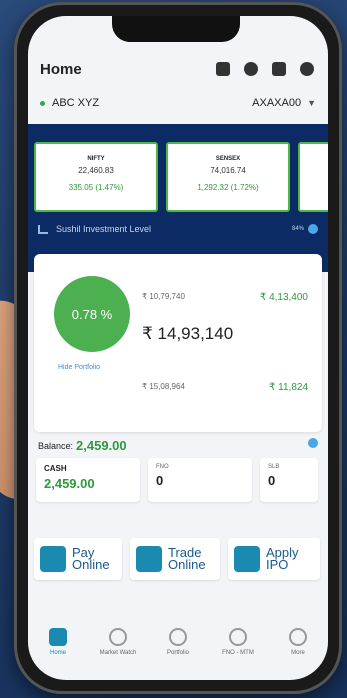 This screenshot has height=698, width=347. I want to click on apply-ipo-button: Apply IPO, so click(274, 559).